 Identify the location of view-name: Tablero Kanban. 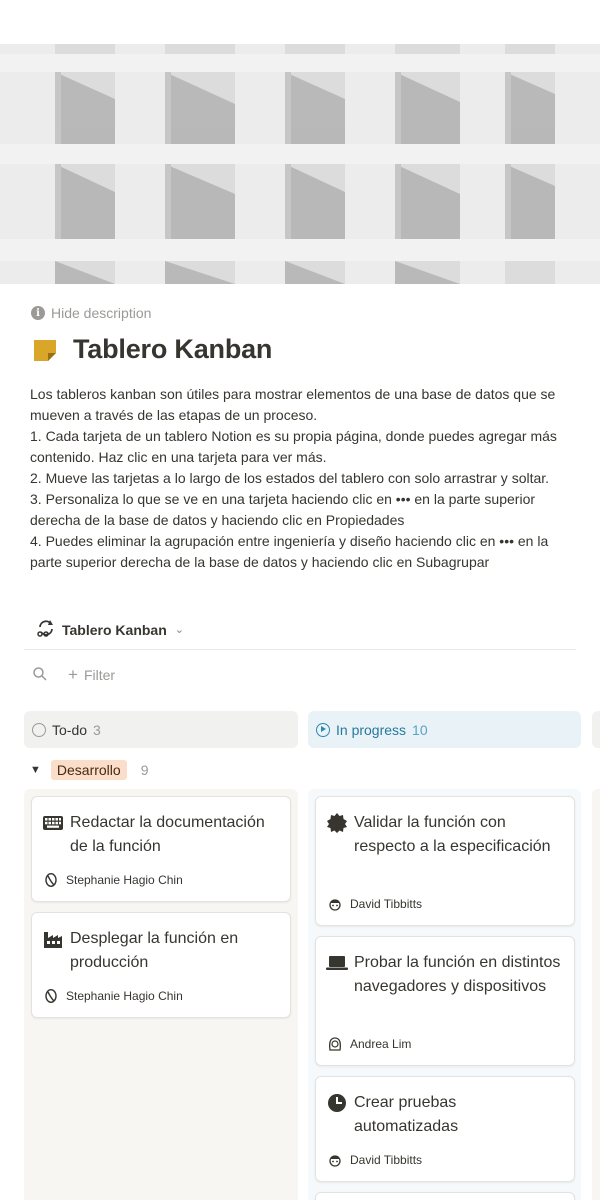
(114, 629).